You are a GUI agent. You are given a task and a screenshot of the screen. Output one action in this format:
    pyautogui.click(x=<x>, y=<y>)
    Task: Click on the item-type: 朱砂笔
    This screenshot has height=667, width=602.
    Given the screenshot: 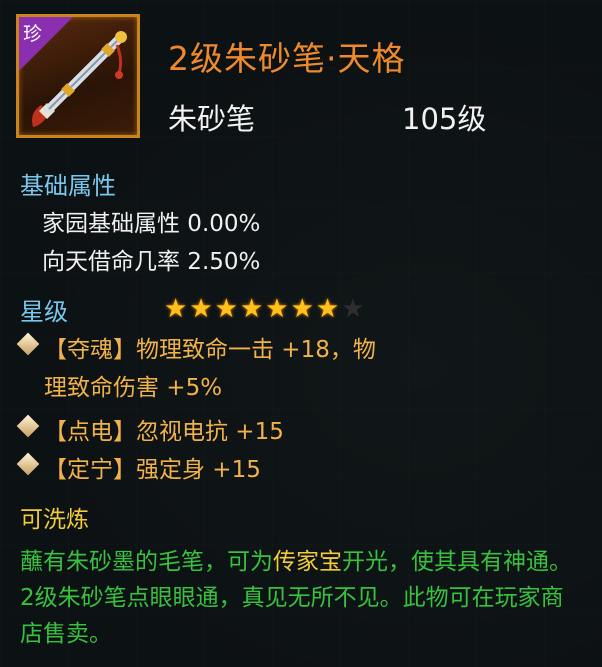 What is the action you would take?
    pyautogui.click(x=212, y=119)
    